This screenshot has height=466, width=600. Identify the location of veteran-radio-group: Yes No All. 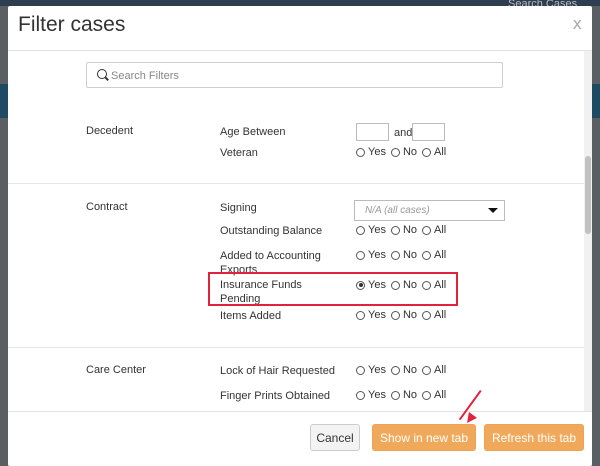
(403, 152).